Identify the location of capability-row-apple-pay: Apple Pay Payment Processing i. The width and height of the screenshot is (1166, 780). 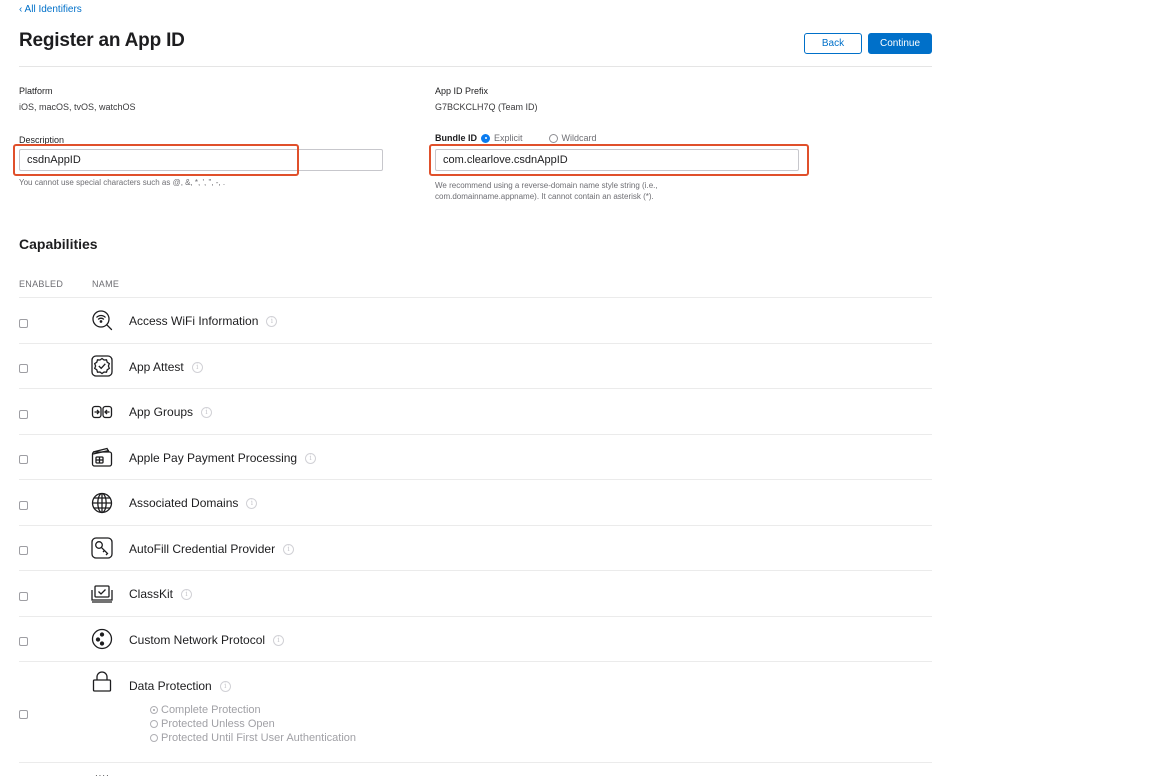
(475, 457).